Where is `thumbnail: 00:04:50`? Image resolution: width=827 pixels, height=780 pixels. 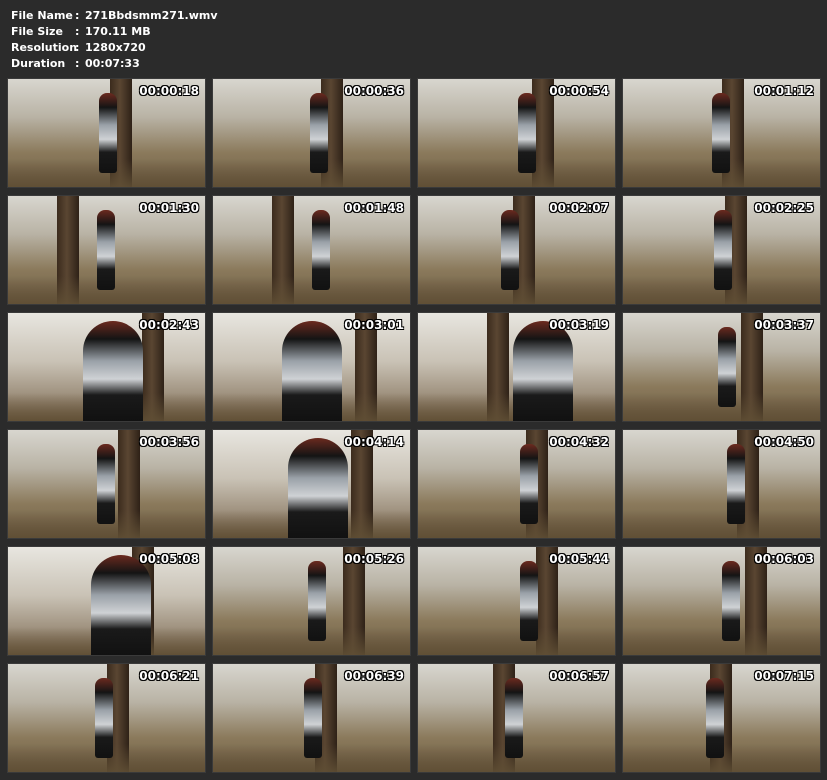
thumbnail: 00:04:50 is located at coordinates (721, 484).